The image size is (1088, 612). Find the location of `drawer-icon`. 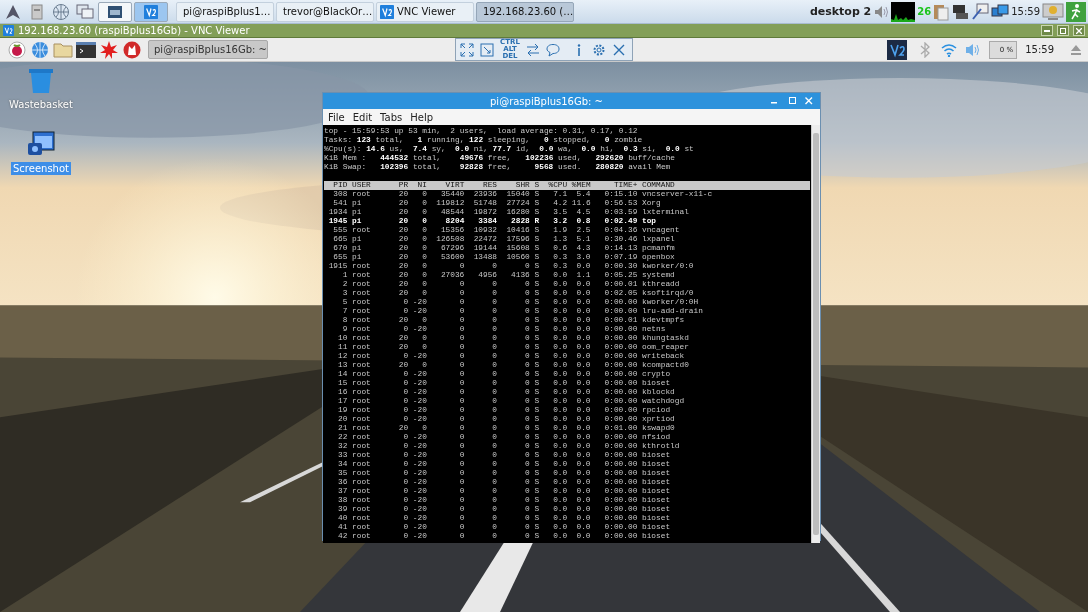

drawer-icon is located at coordinates (37, 11).